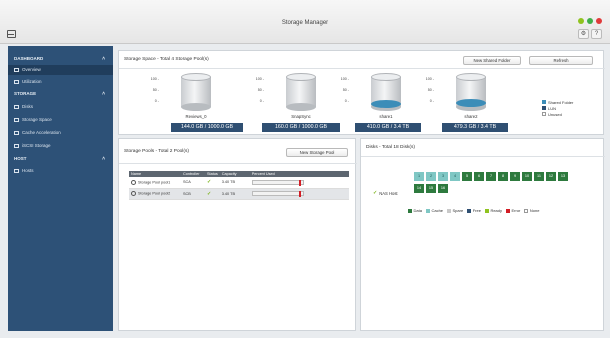 The height and width of the screenshot is (338, 610). I want to click on disk-legend: Data Cache Spare Free Ready Error None, so click(473, 210).